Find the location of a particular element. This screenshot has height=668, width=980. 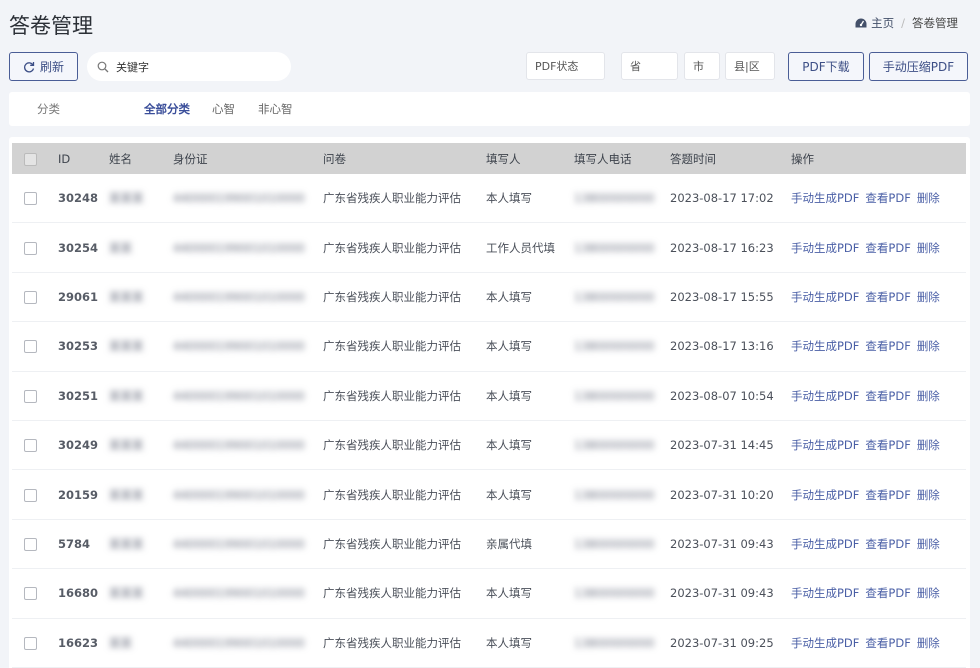

compress-pdf-button: 手动压缩PDF is located at coordinates (918, 66).